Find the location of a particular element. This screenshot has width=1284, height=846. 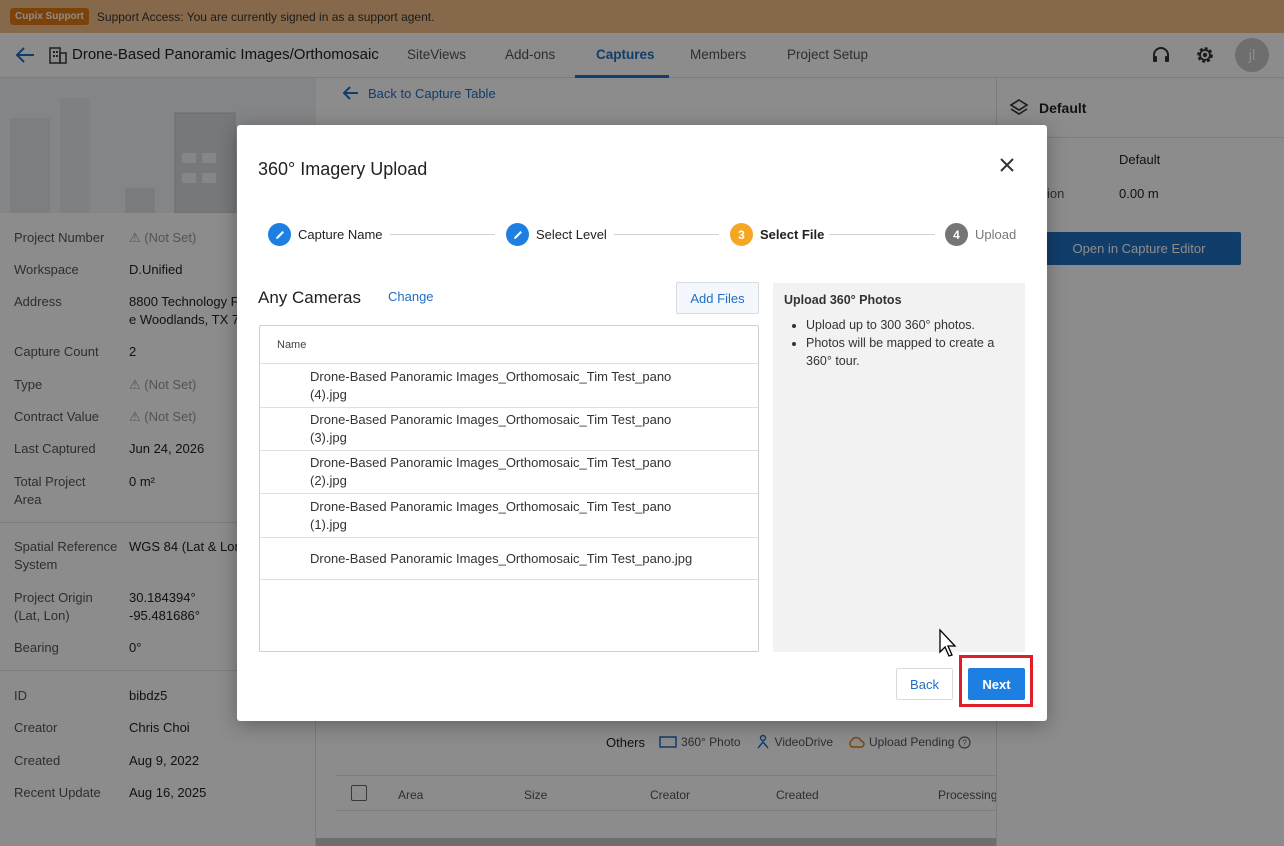

dialog-title: 360° Imagery Upload is located at coordinates (343, 169).